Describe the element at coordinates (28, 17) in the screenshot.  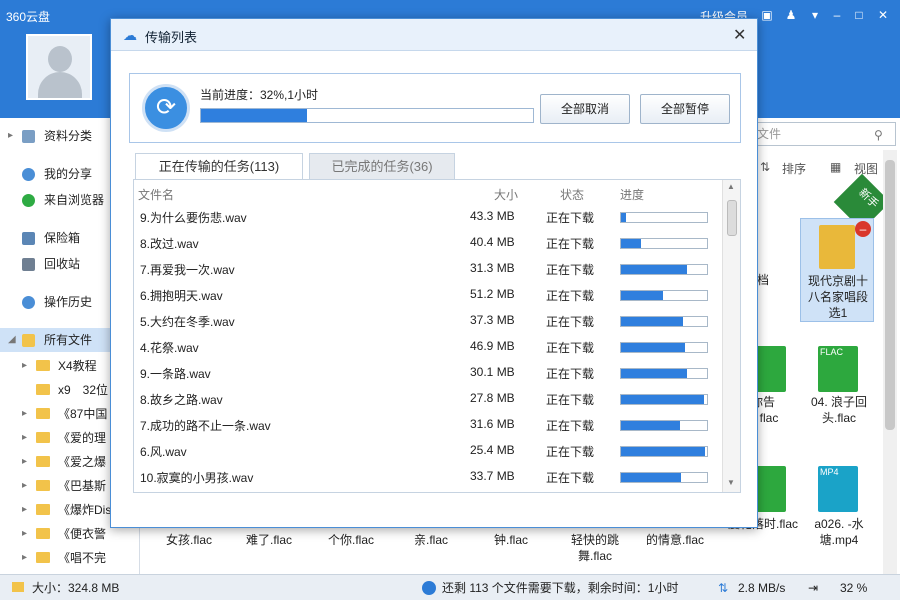
I see `app-title: 360云盘` at that location.